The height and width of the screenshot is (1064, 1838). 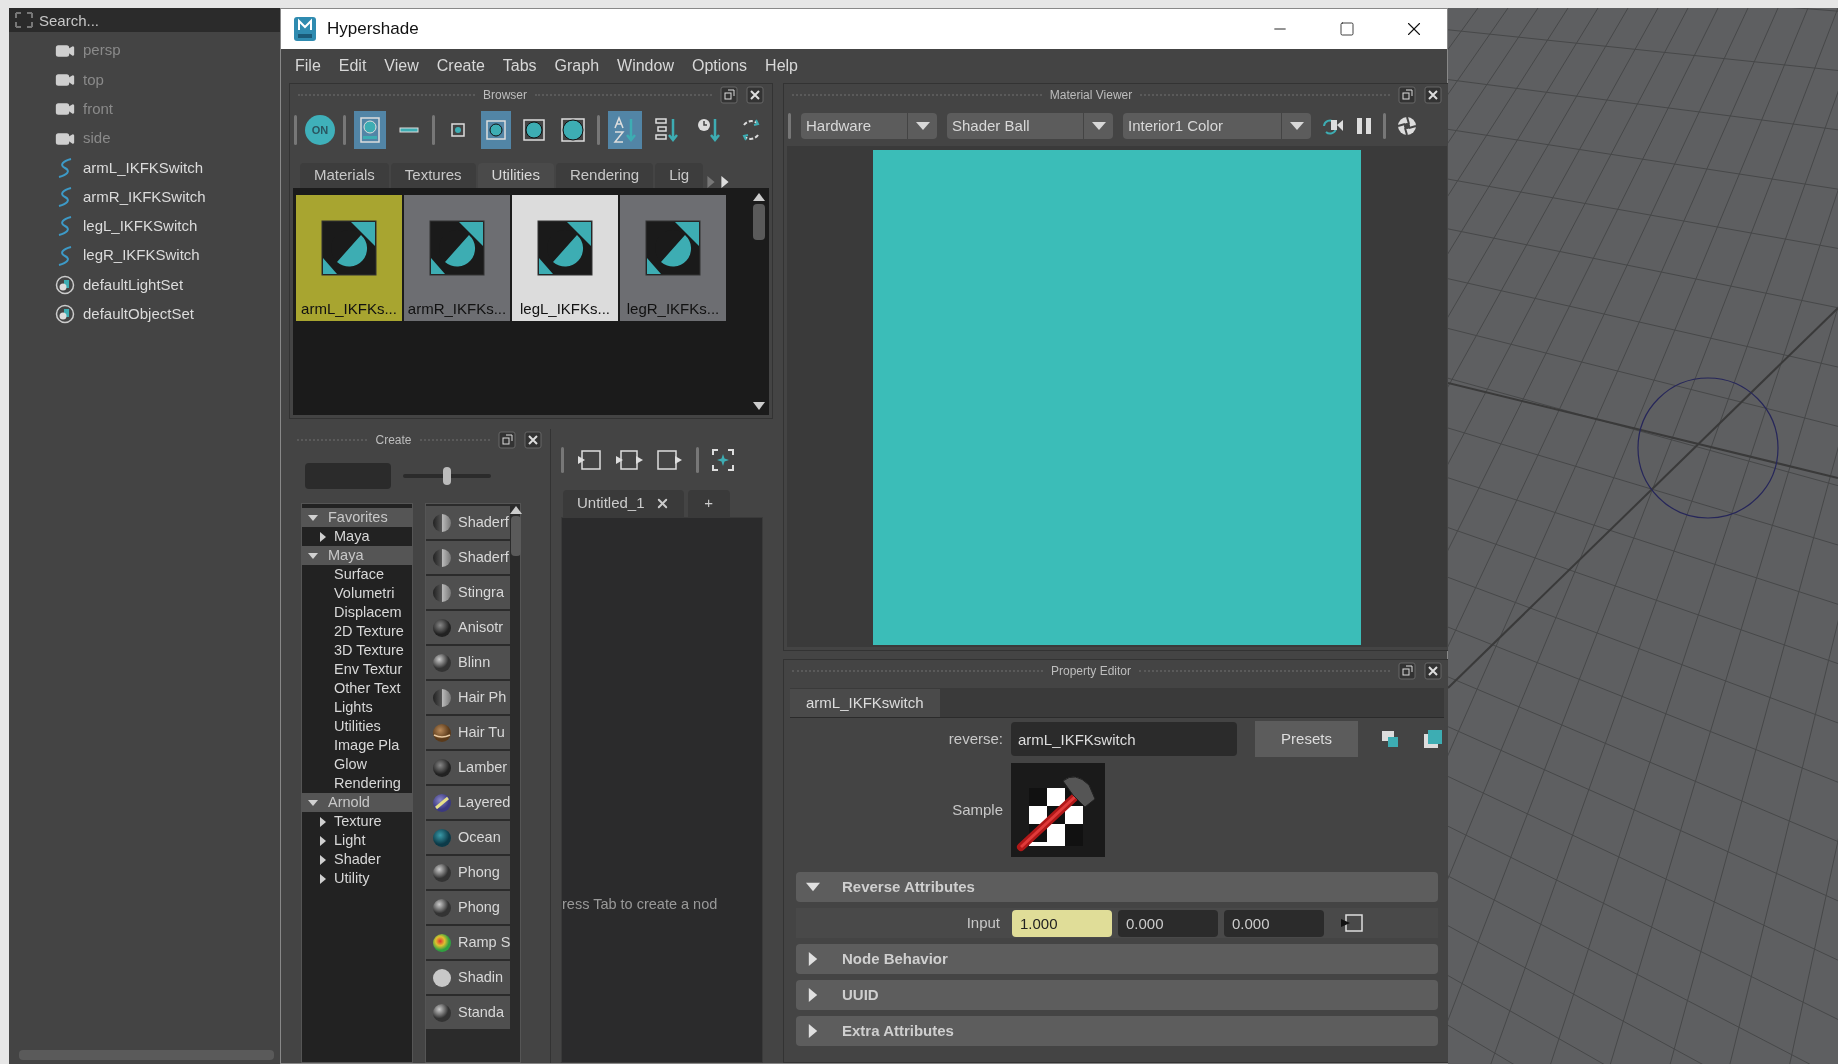 I want to click on section-header: Node Behavior, so click(x=1117, y=959).